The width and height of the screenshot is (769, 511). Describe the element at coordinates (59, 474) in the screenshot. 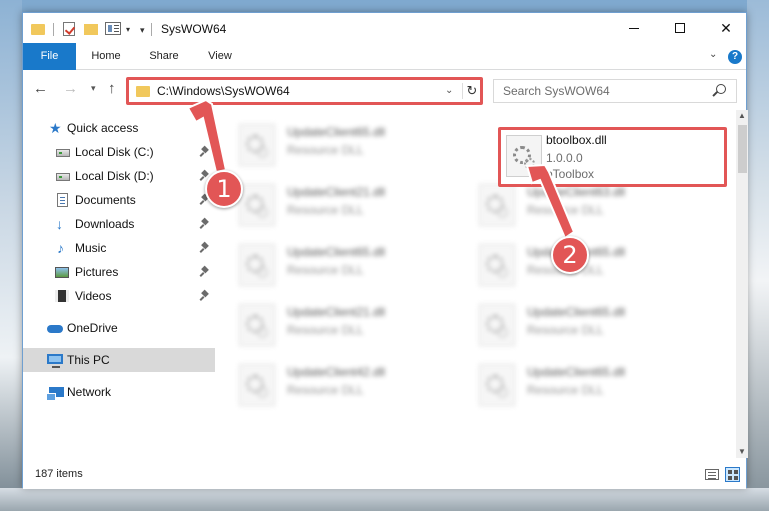

I see `item-count: 187 items` at that location.